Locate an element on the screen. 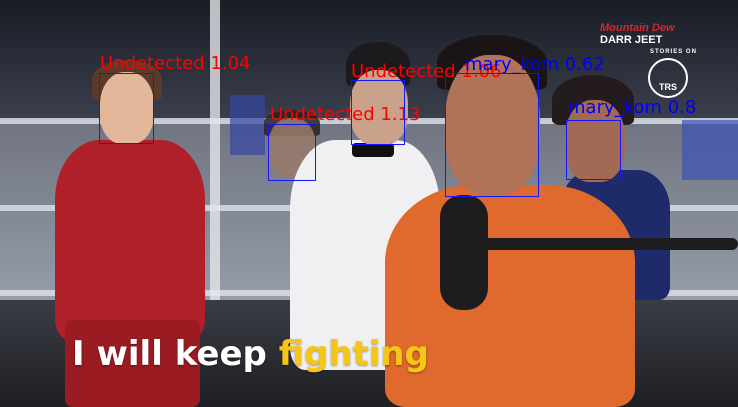 This screenshot has height=407, width=738. video-caption: I will keep fighting is located at coordinates (250, 354).